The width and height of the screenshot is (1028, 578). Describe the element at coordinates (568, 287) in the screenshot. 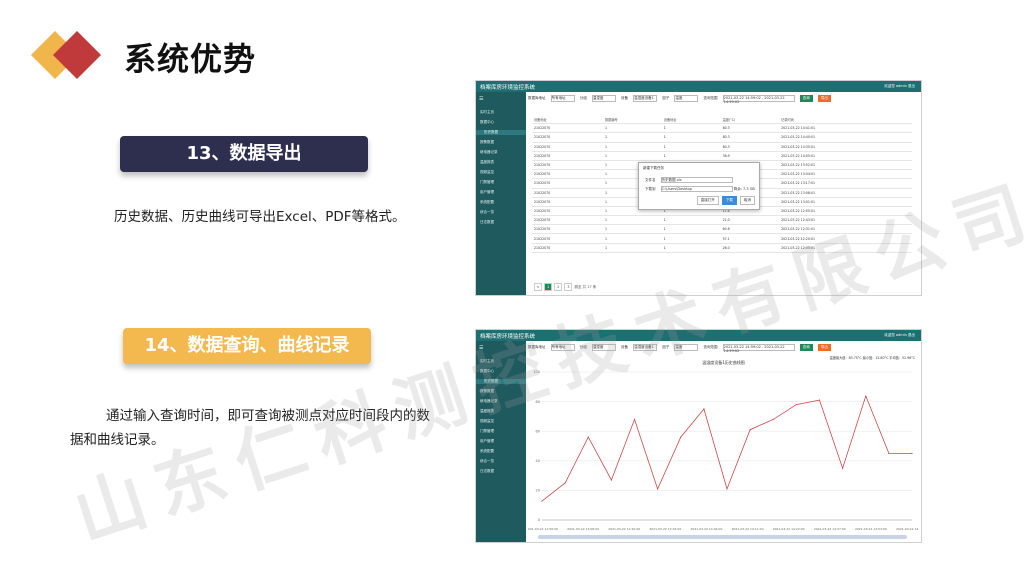

I see `page-button: 3` at that location.